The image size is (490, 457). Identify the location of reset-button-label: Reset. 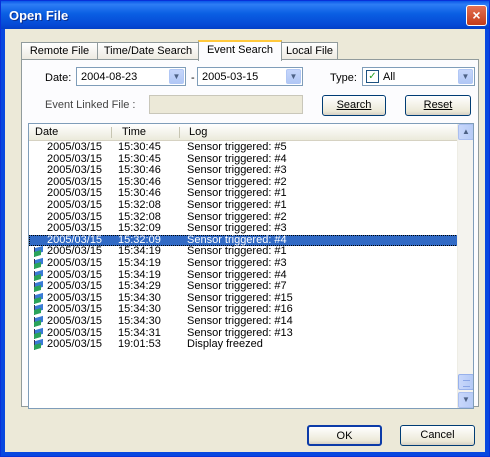
(438, 105).